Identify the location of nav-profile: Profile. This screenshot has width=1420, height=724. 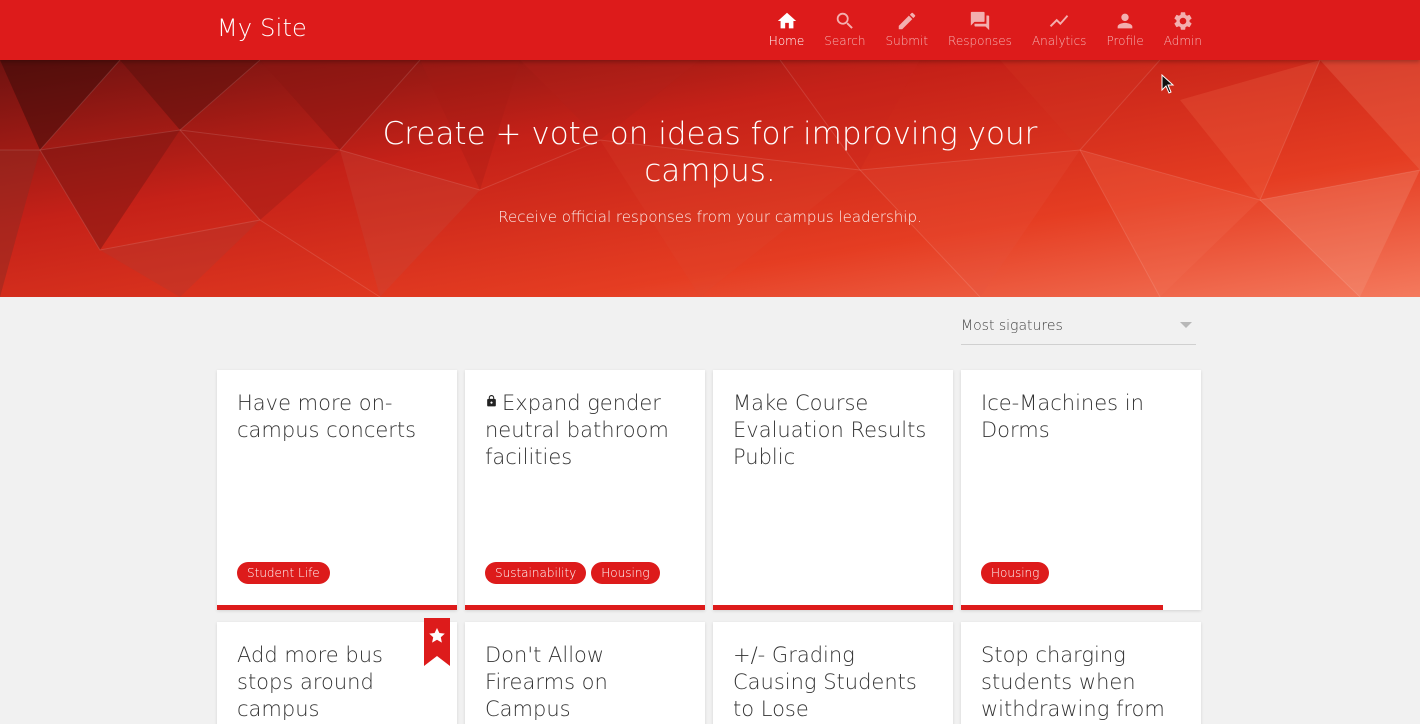
(1124, 29).